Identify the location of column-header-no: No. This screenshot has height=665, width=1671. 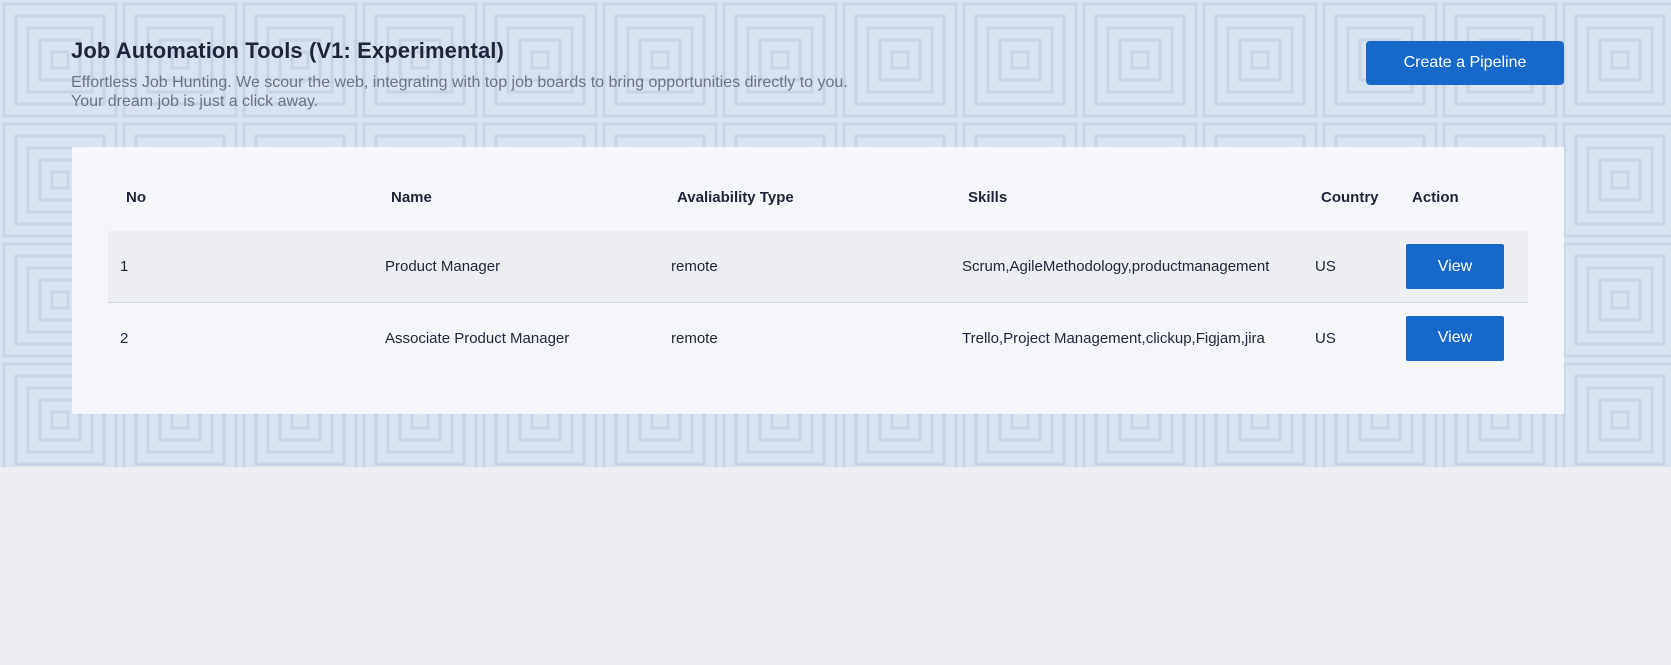
(136, 197).